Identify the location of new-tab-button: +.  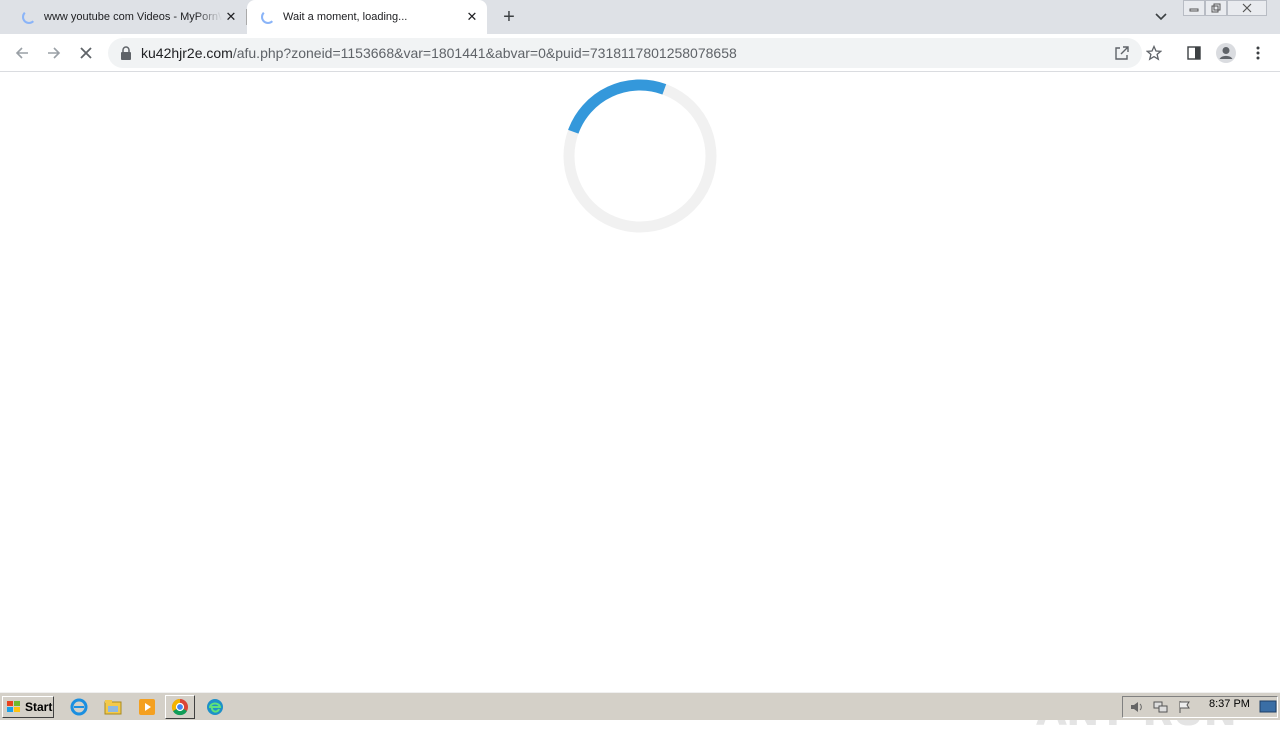
(509, 17).